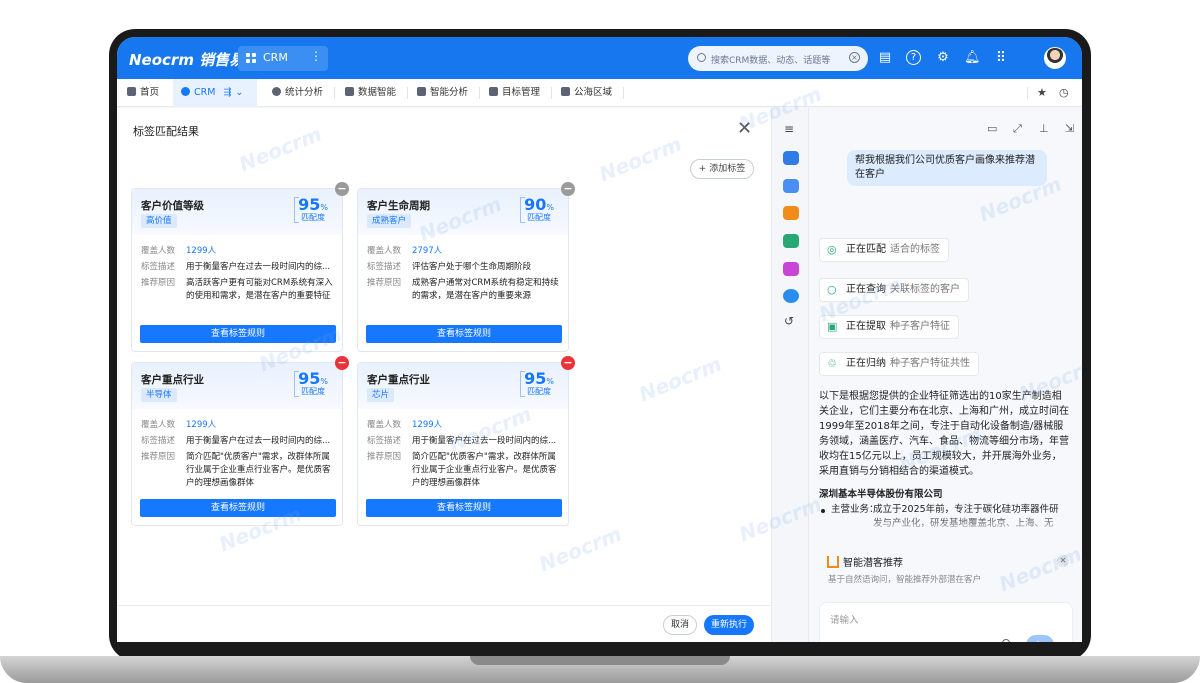 This screenshot has height=683, width=1200. What do you see at coordinates (791, 158) in the screenshot?
I see `user-group-icon` at bounding box center [791, 158].